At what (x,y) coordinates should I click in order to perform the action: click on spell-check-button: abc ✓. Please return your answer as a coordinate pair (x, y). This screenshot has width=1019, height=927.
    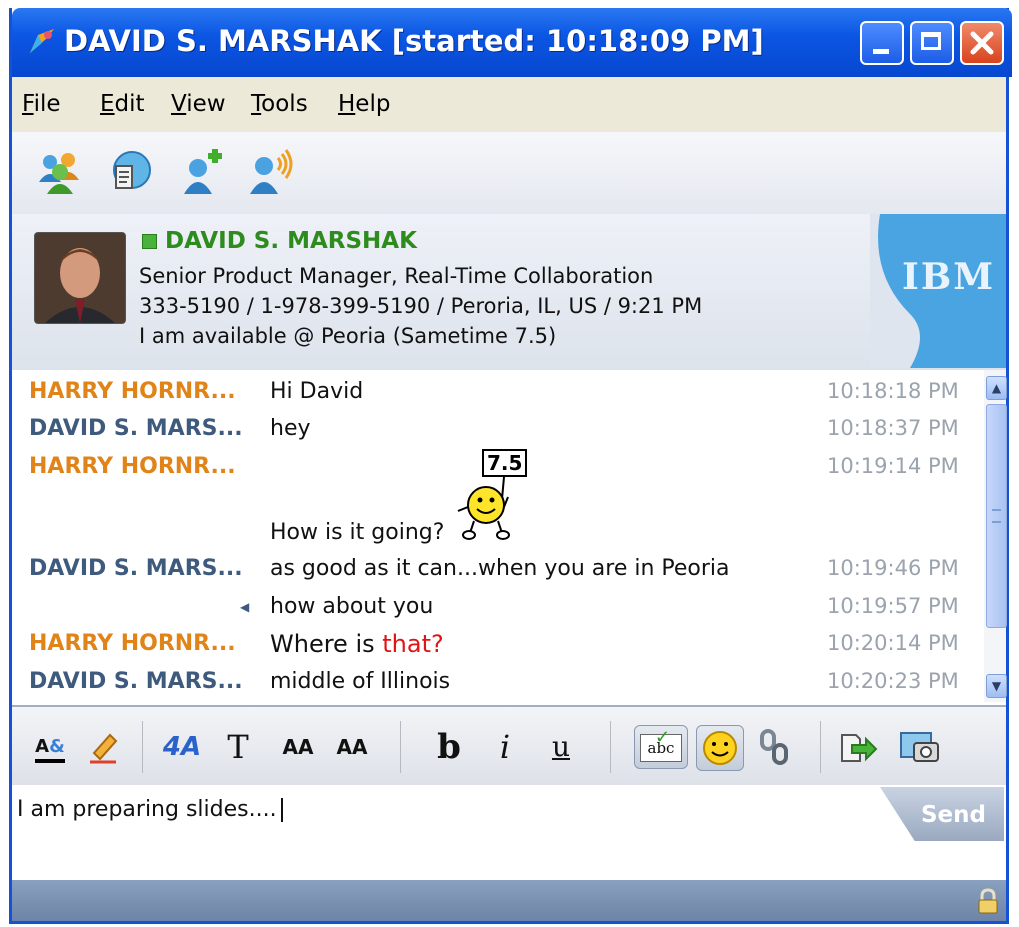
    Looking at the image, I should click on (661, 747).